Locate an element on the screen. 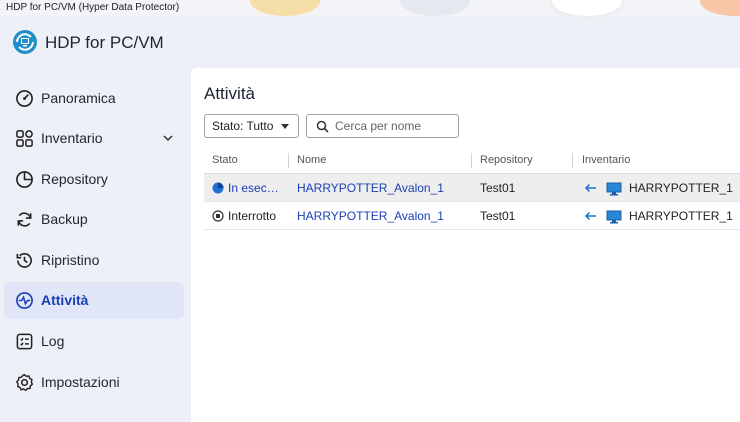  hdp-logo-icon is located at coordinates (25, 42).